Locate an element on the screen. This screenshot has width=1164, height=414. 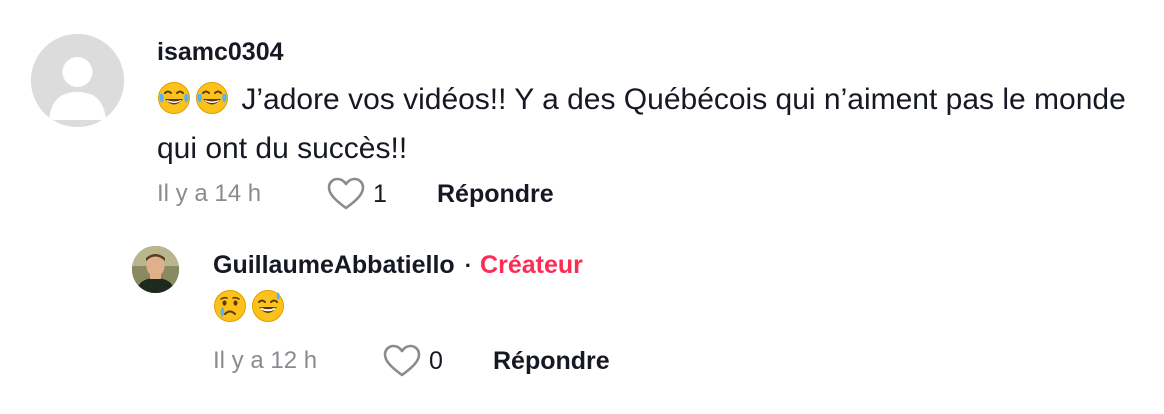
like-count: 1 is located at coordinates (380, 193).